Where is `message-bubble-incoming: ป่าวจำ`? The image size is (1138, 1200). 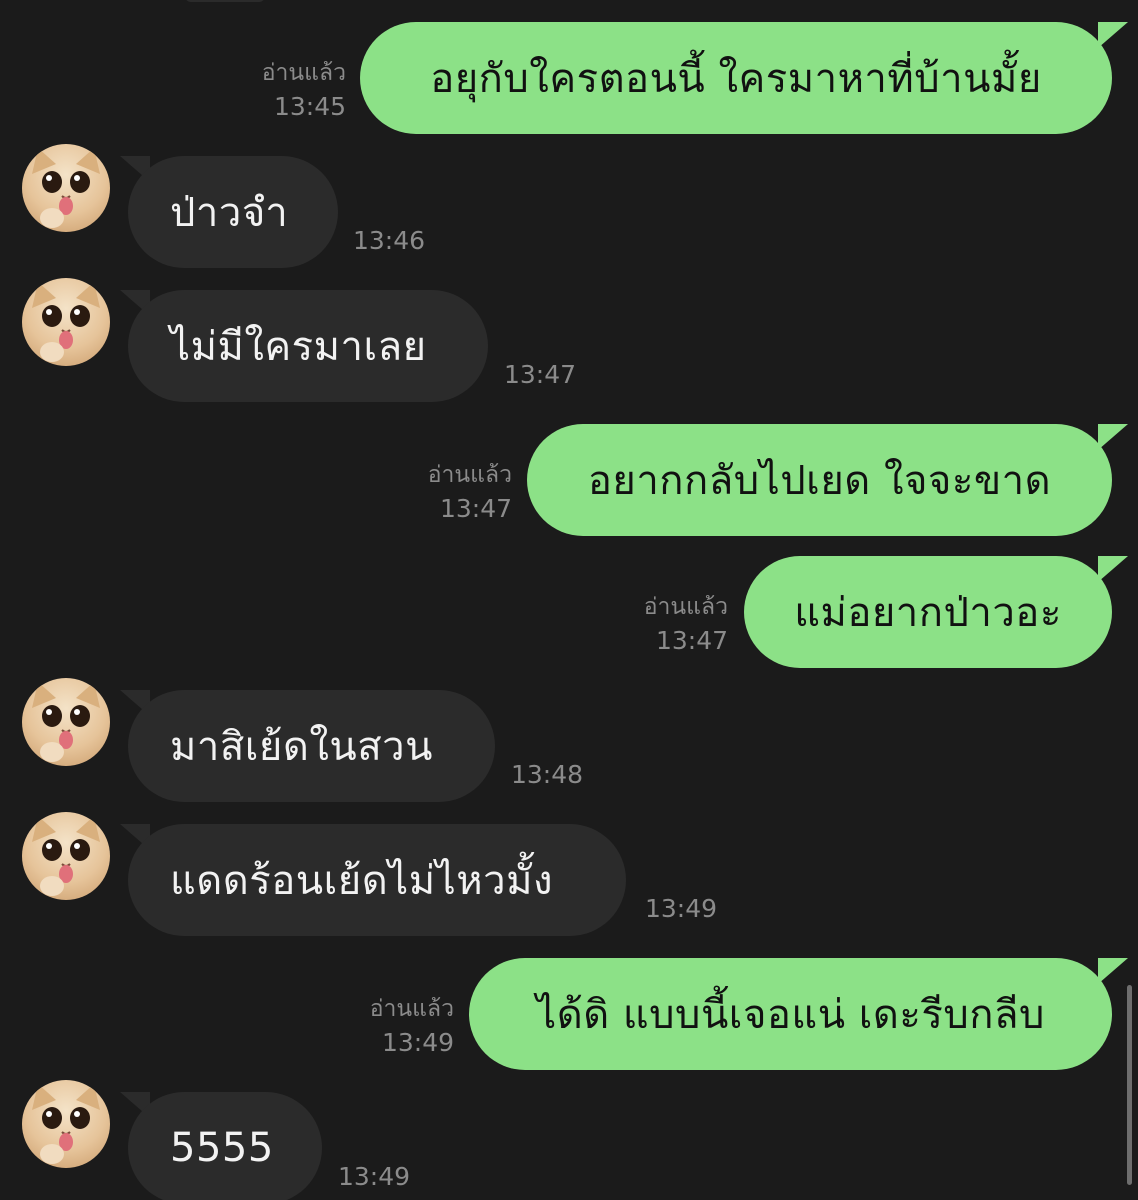
message-bubble-incoming: ป่าวจำ is located at coordinates (233, 212).